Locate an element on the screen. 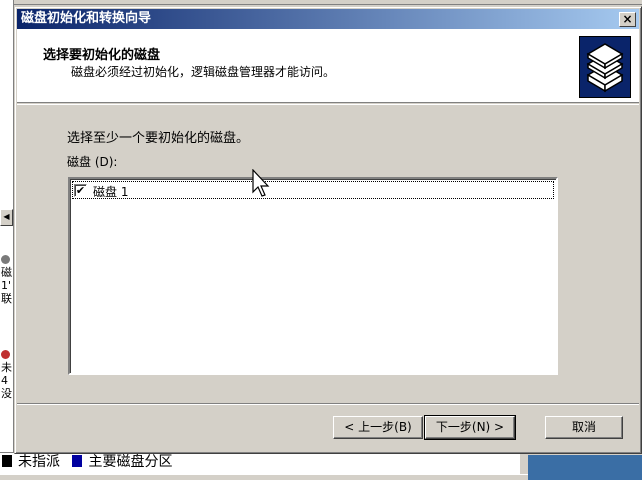 The image size is (642, 480). background-toolbar-strip is located at coordinates (321, 2).